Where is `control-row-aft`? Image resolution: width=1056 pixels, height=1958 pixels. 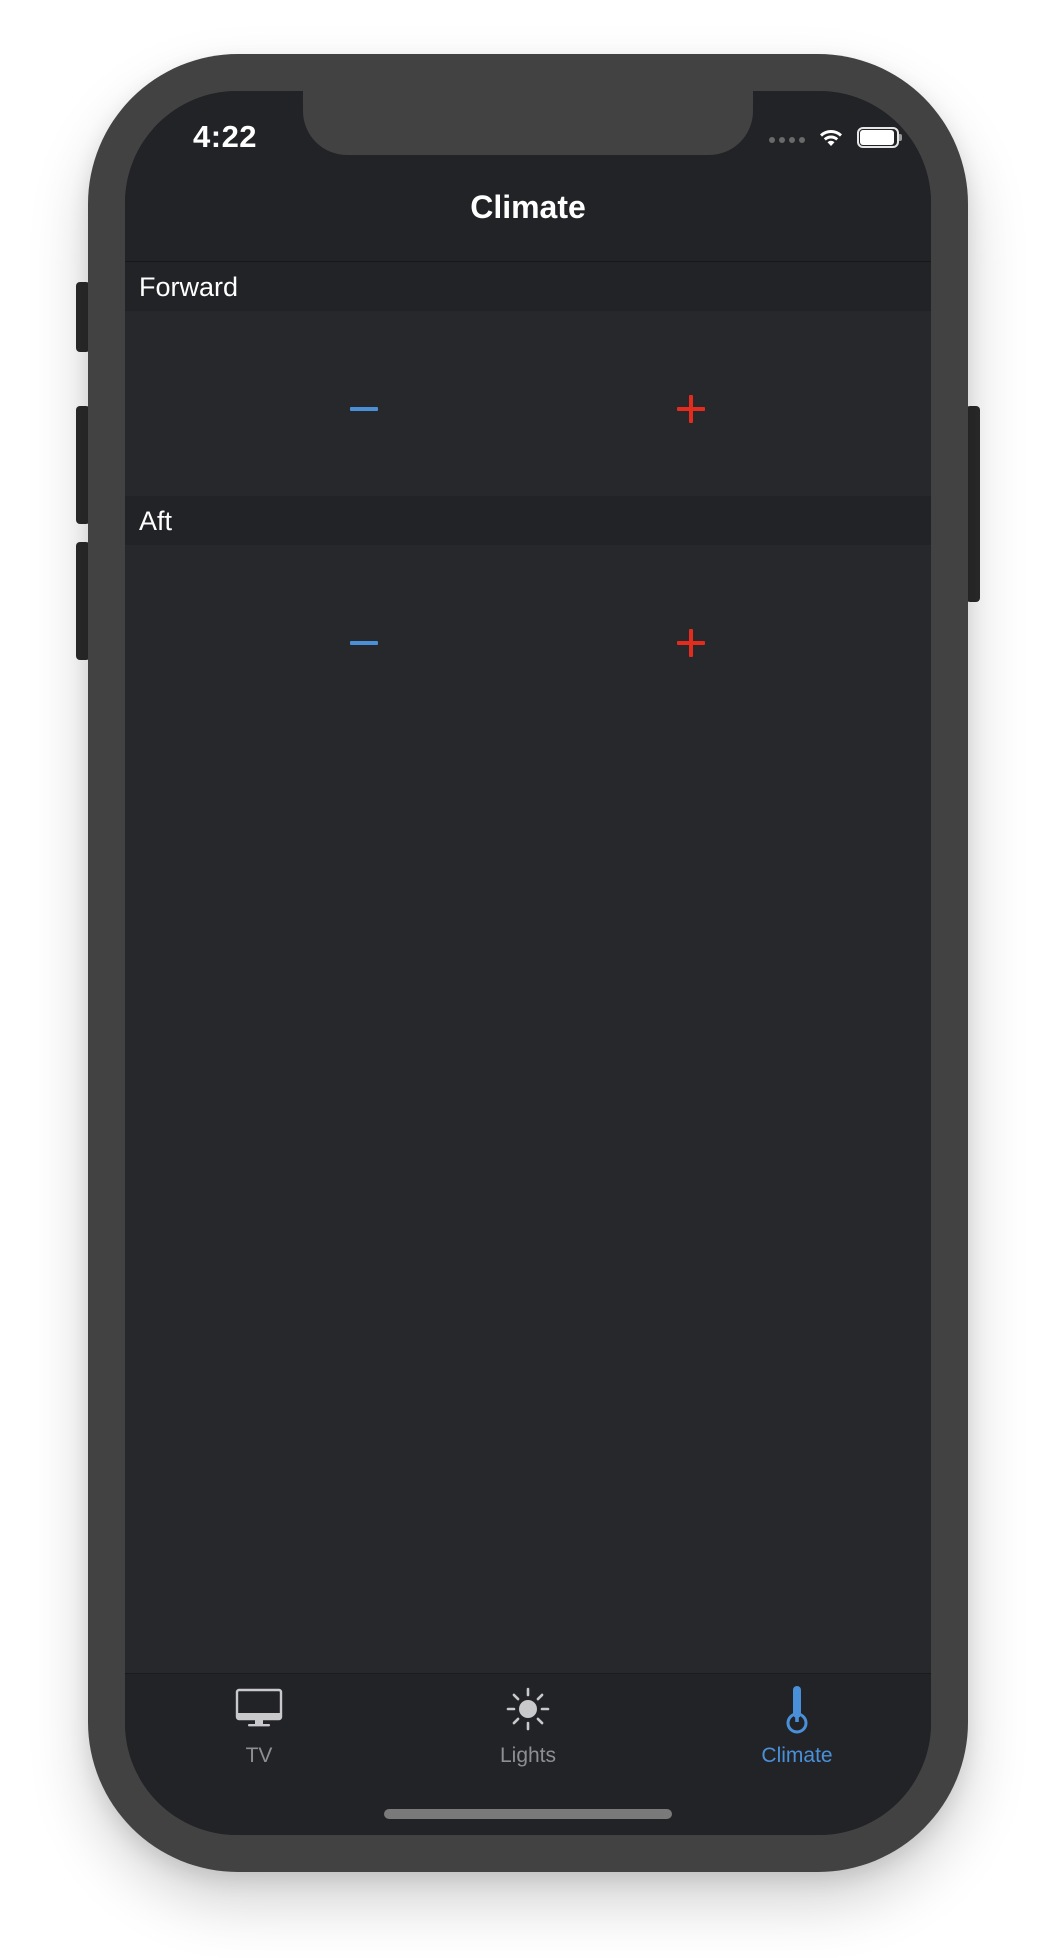 control-row-aft is located at coordinates (528, 637).